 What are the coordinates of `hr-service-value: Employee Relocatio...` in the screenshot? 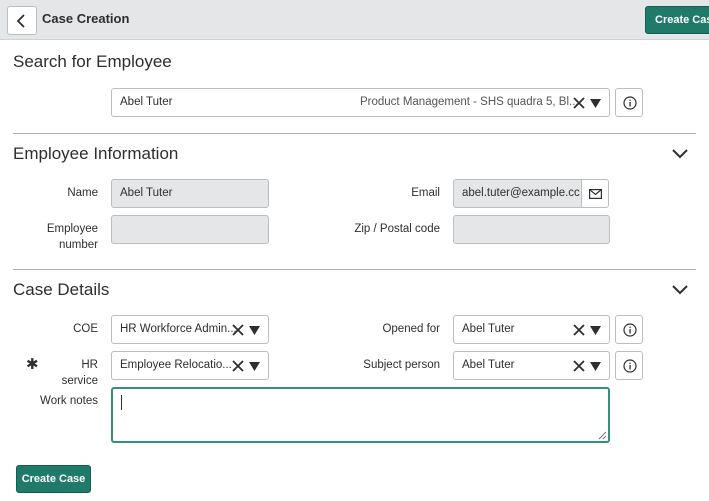 It's located at (176, 365).